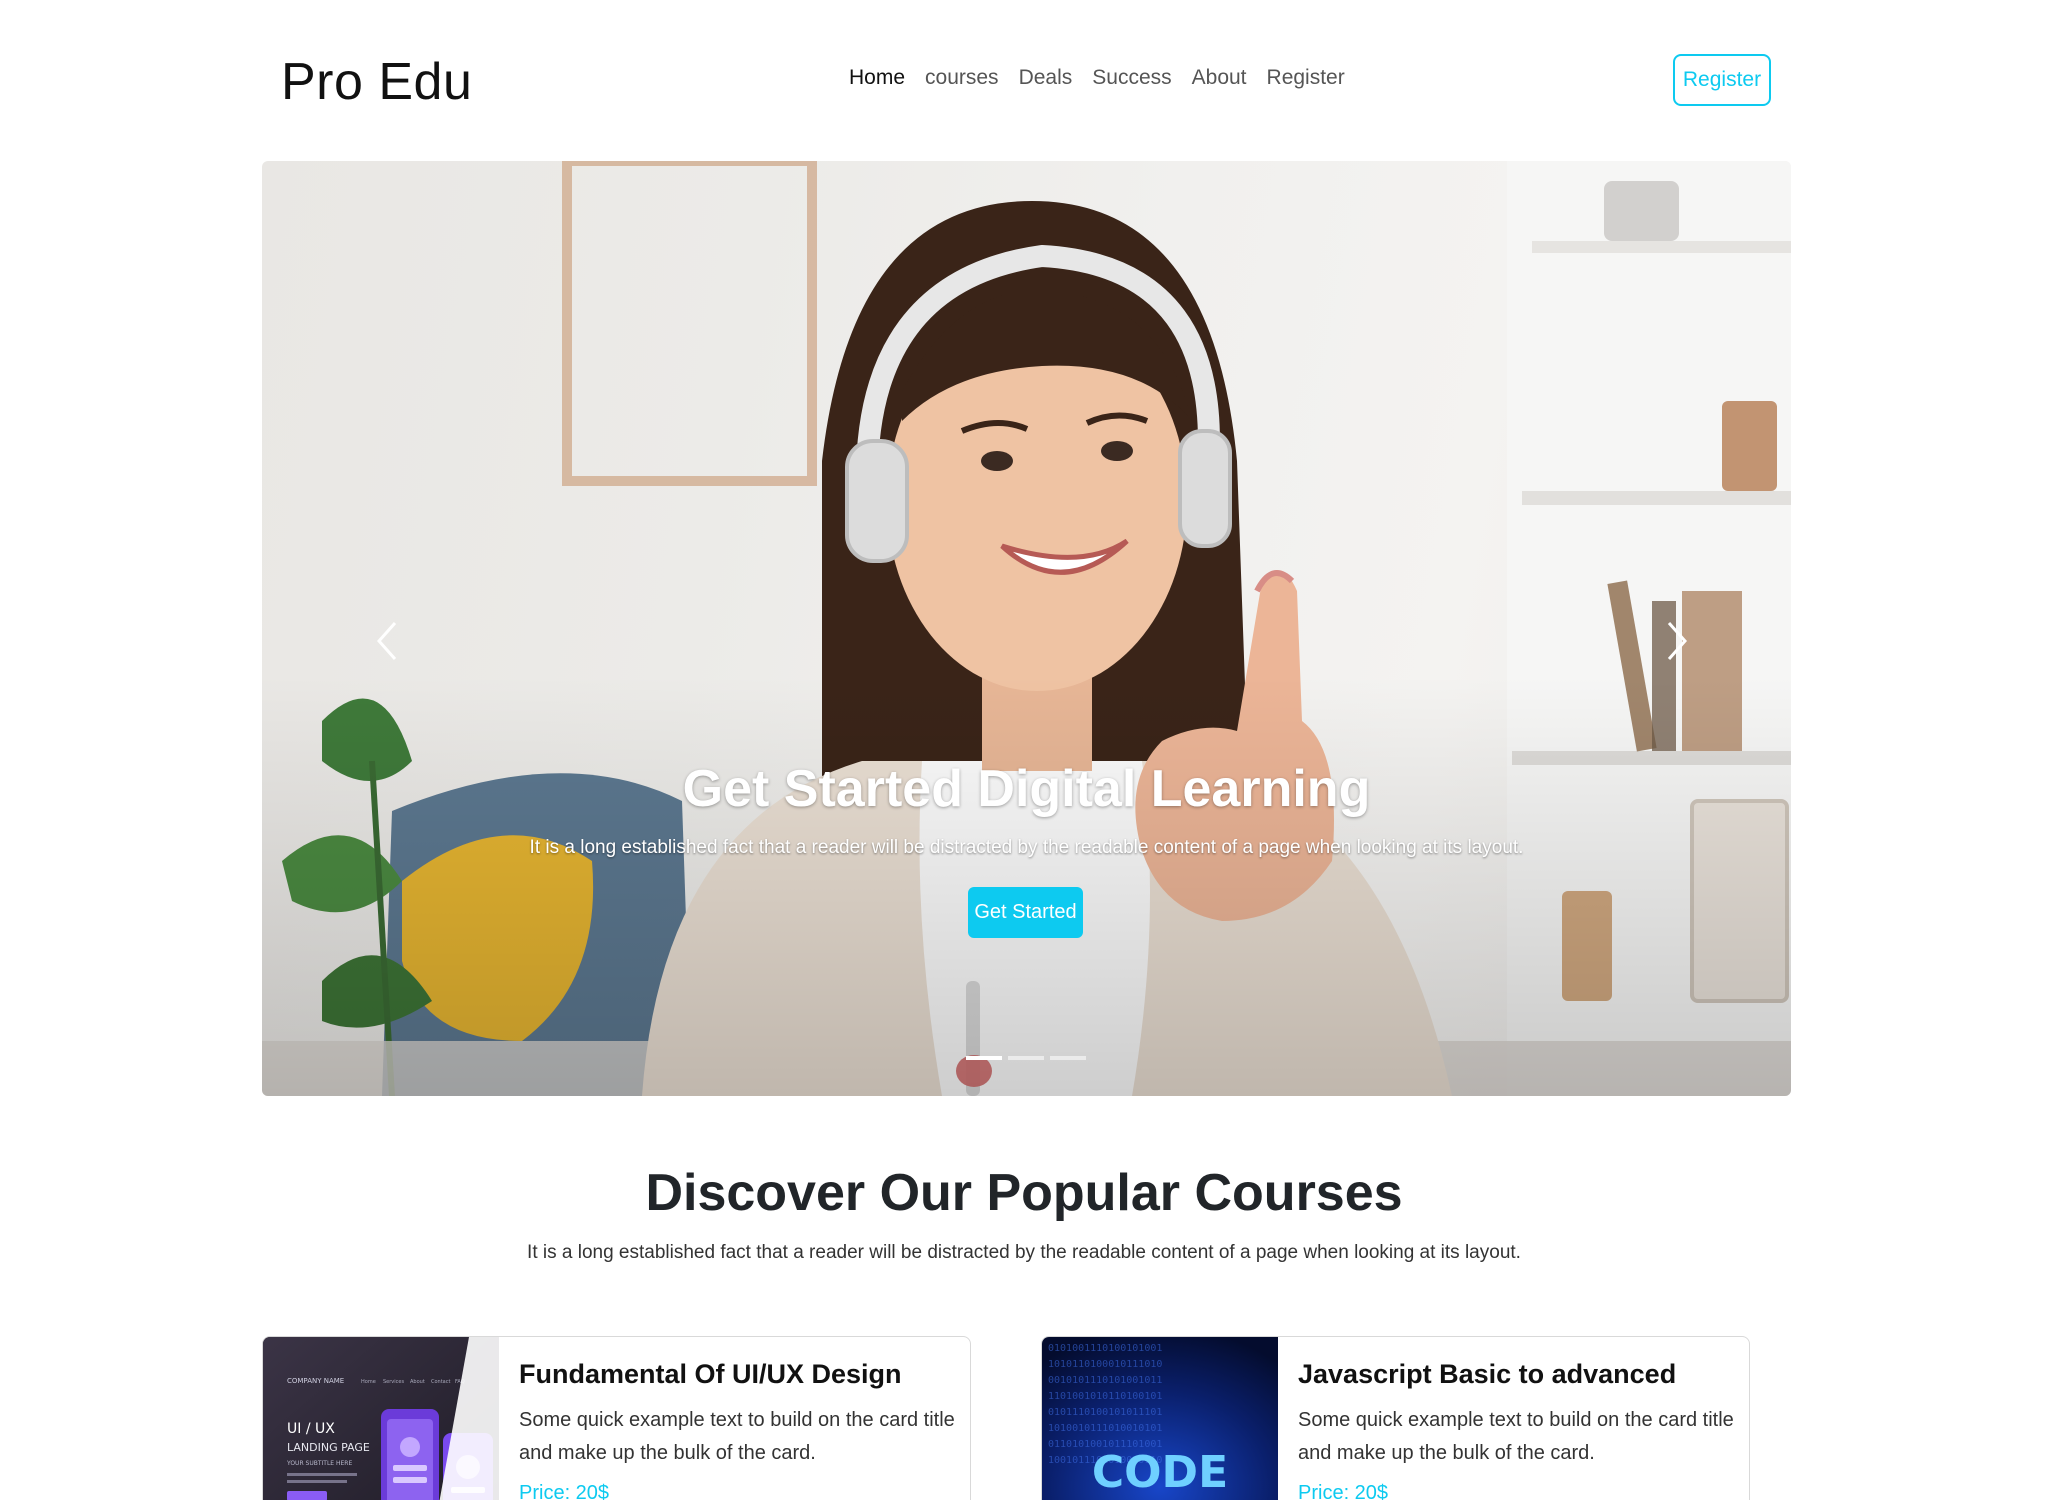 The height and width of the screenshot is (1500, 2048). Describe the element at coordinates (877, 78) in the screenshot. I see `nav-link-home: Home` at that location.